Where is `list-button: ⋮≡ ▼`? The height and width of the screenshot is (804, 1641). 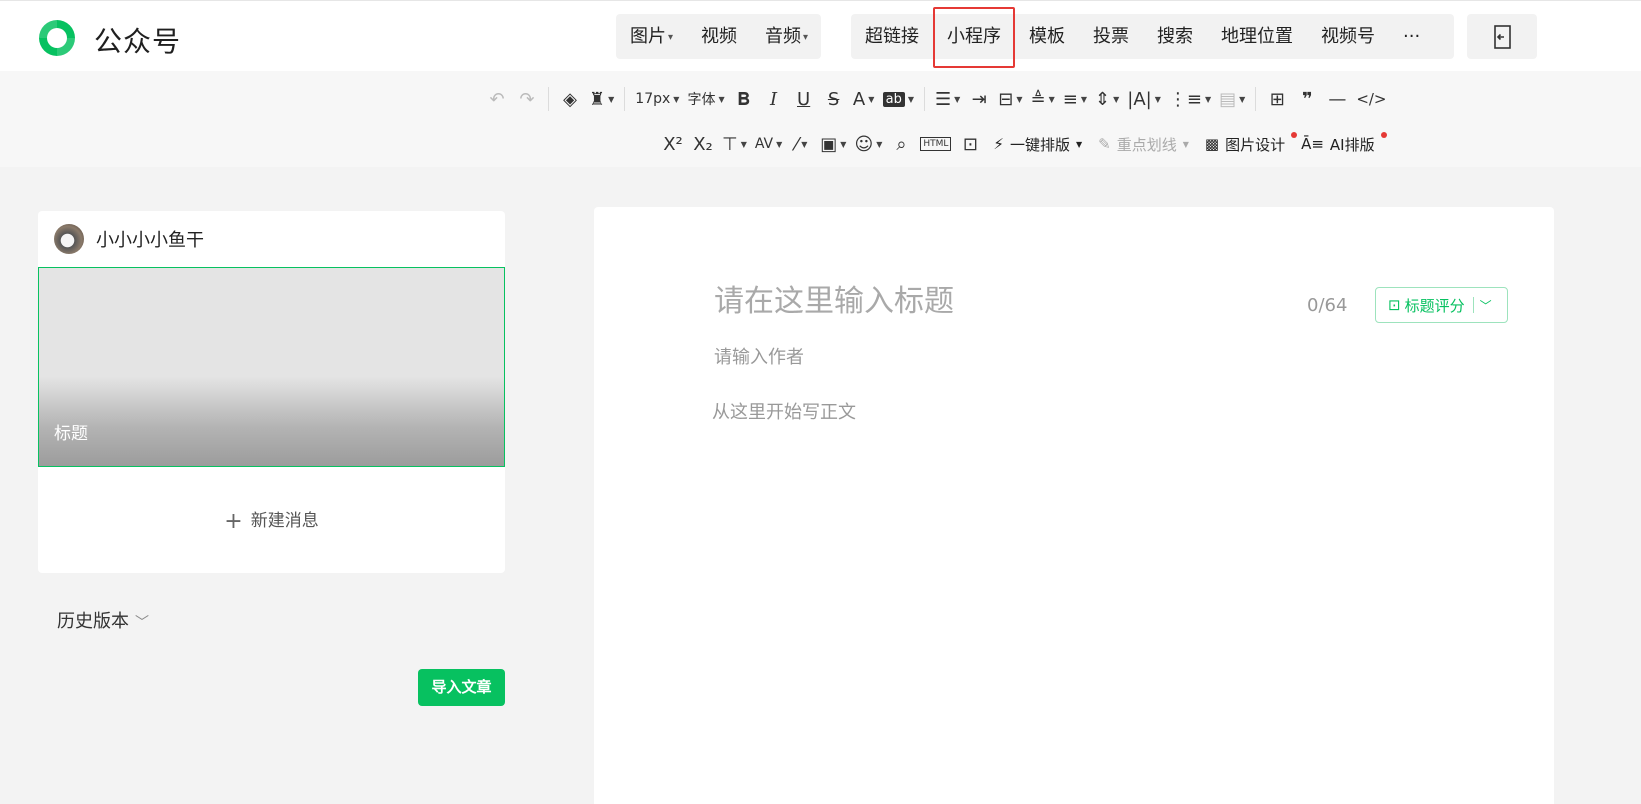 list-button: ⋮≡ ▼ is located at coordinates (1190, 99).